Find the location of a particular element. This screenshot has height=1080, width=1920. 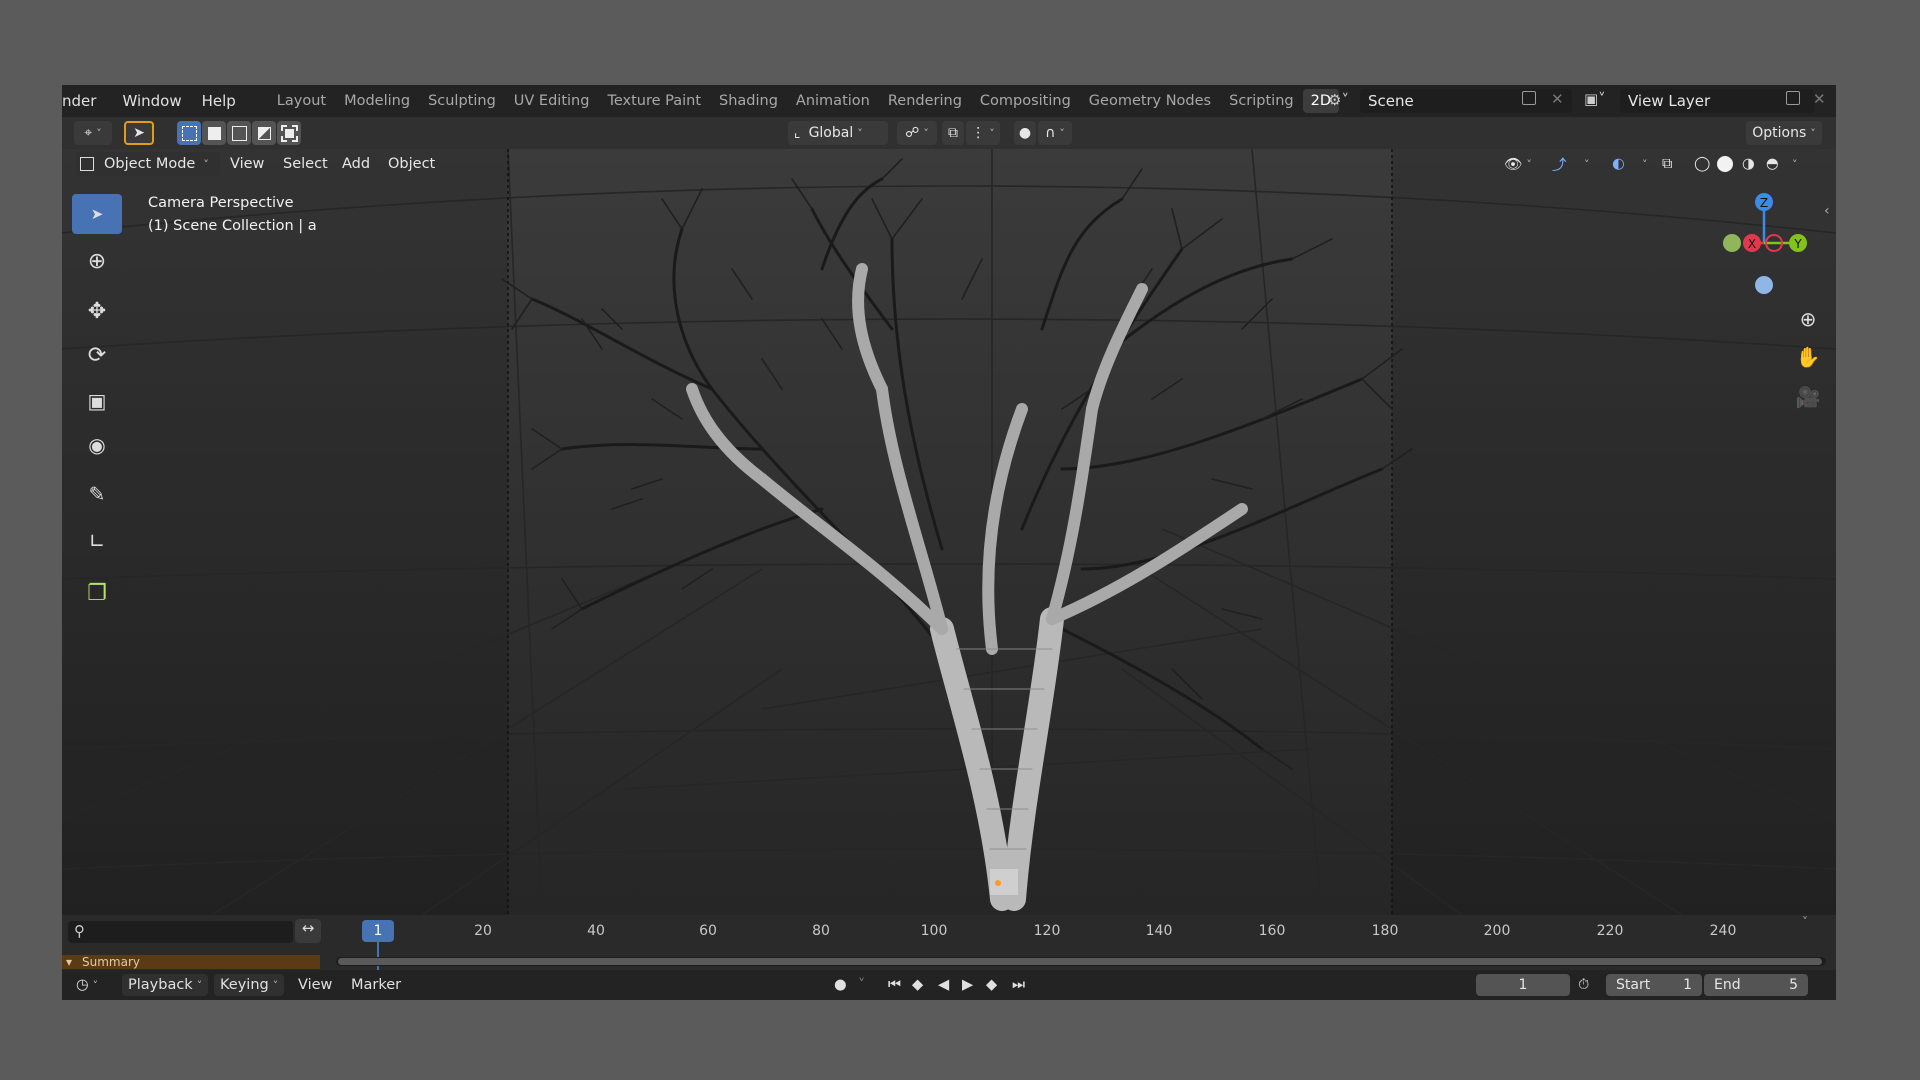

snap-target-dropdown: ⋮ ˅ is located at coordinates (983, 133).